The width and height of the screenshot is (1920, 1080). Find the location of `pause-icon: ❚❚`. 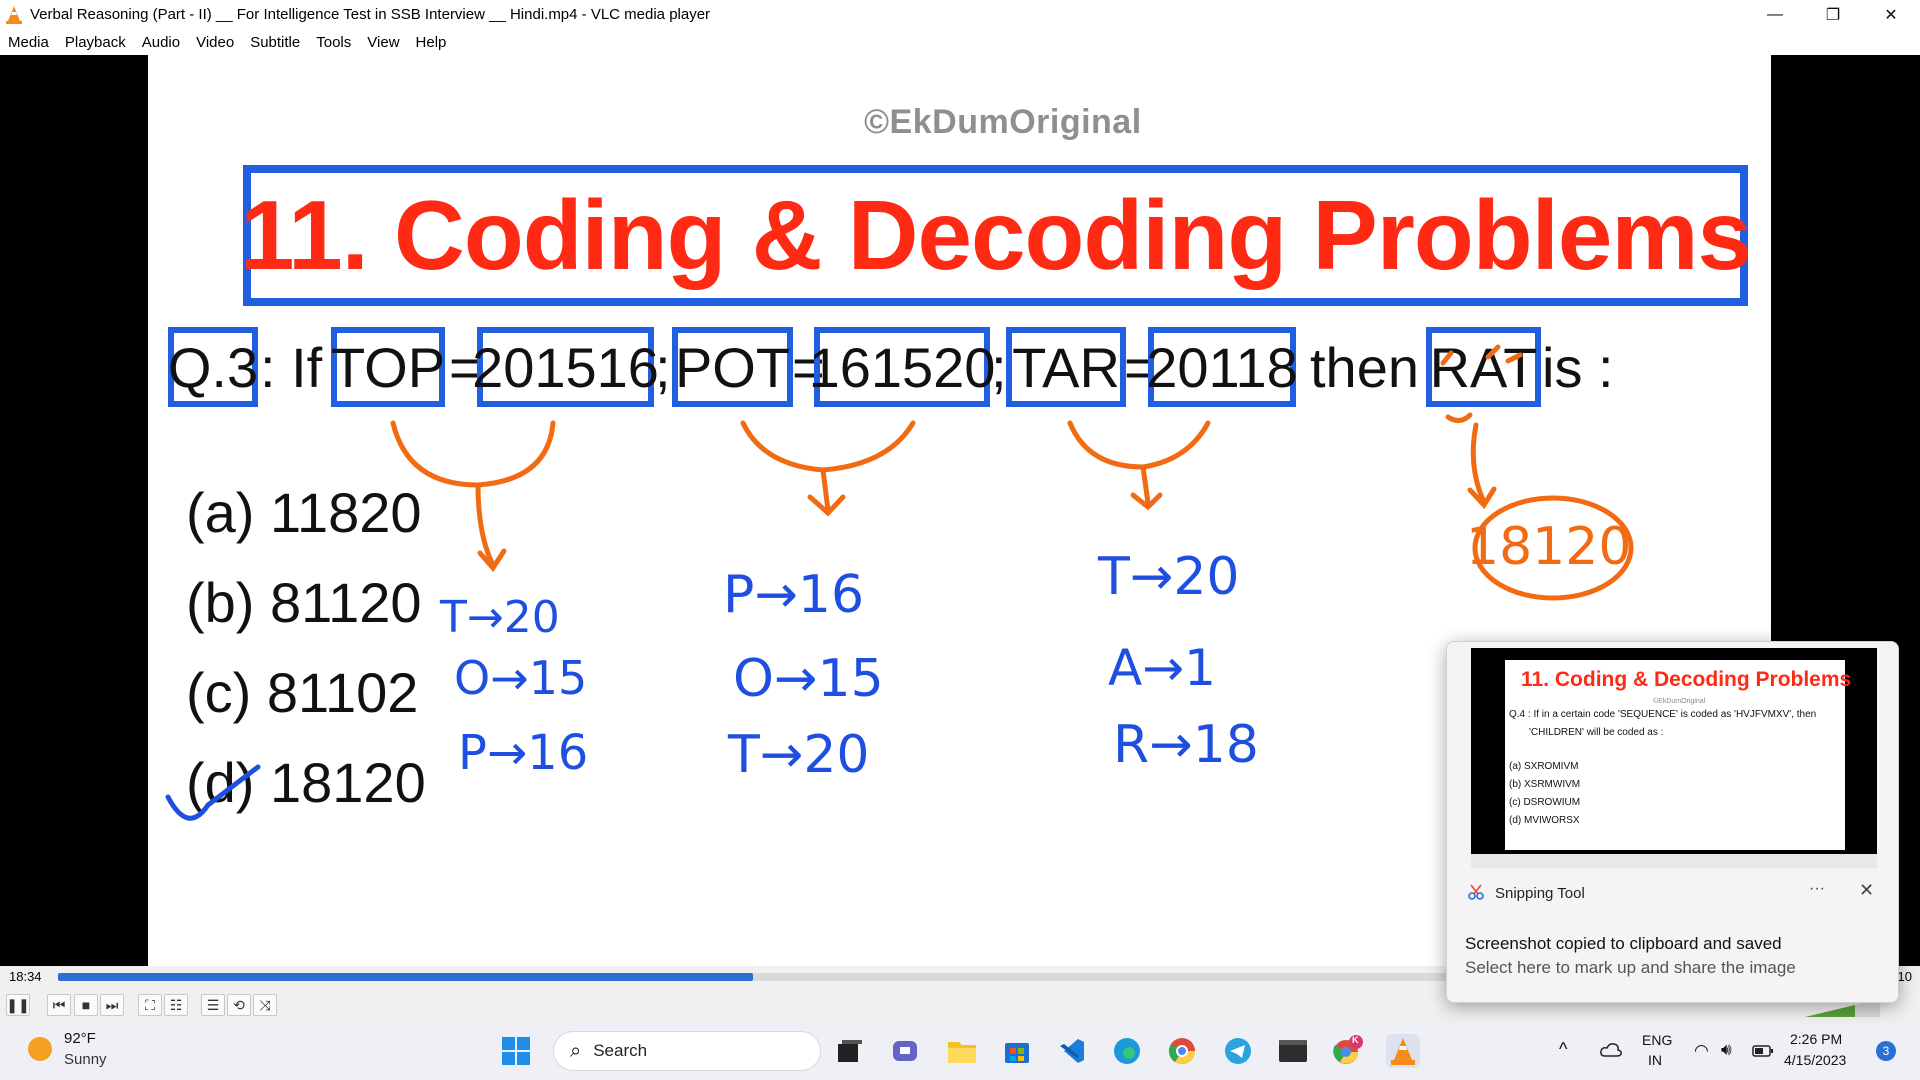

pause-icon: ❚❚ is located at coordinates (18, 1005).